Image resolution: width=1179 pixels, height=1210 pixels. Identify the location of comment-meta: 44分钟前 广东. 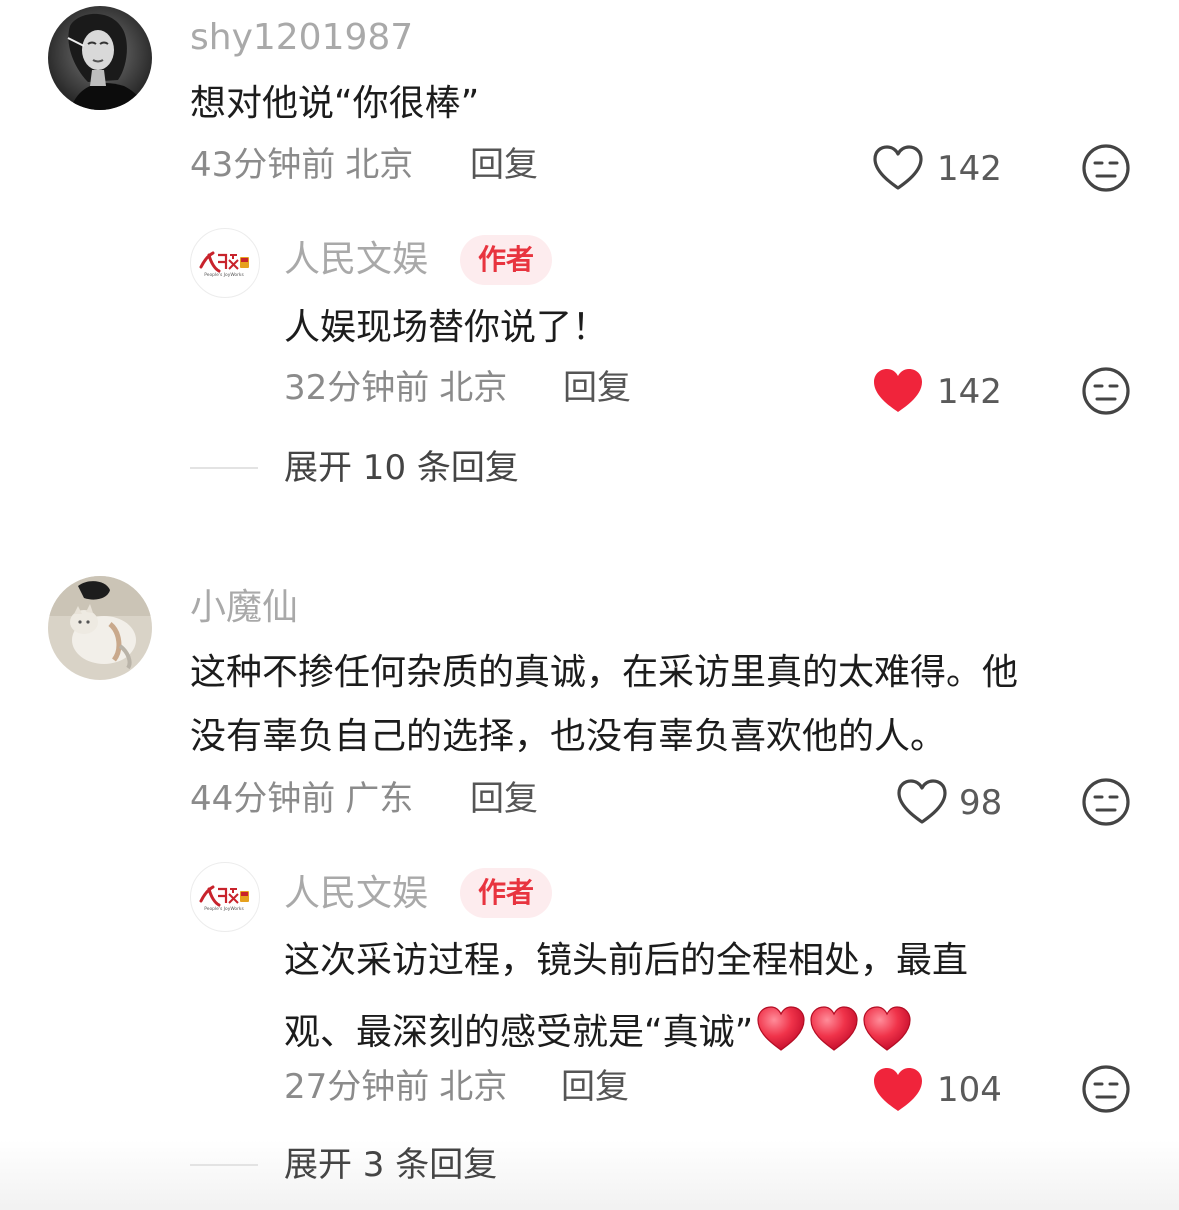
(301, 799).